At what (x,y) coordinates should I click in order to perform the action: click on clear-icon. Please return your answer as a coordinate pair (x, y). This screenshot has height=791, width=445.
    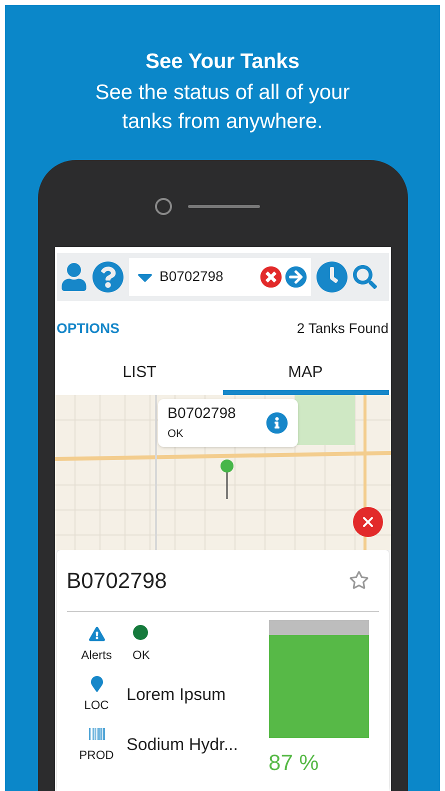
    Looking at the image, I should click on (271, 277).